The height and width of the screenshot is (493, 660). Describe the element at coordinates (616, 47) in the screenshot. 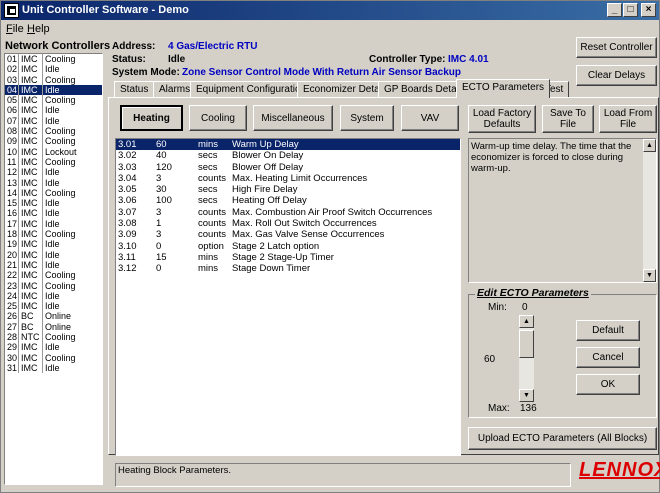

I see `reset-controller-button: Reset Controller` at that location.